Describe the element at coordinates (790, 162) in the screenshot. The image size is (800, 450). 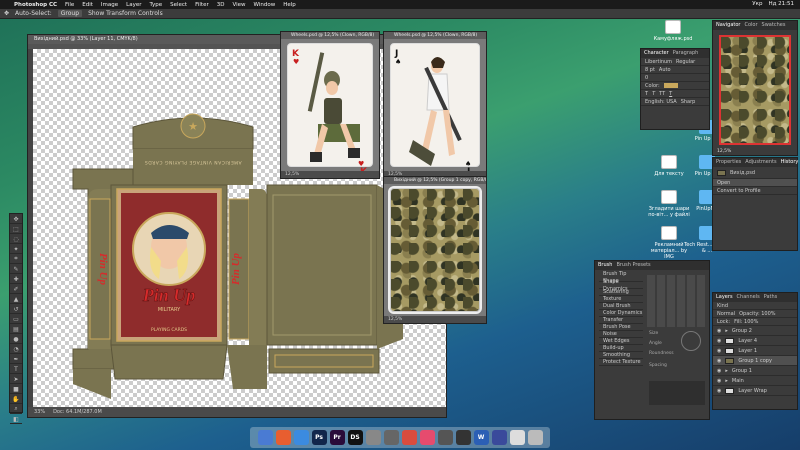
I see `tab-history: History` at that location.